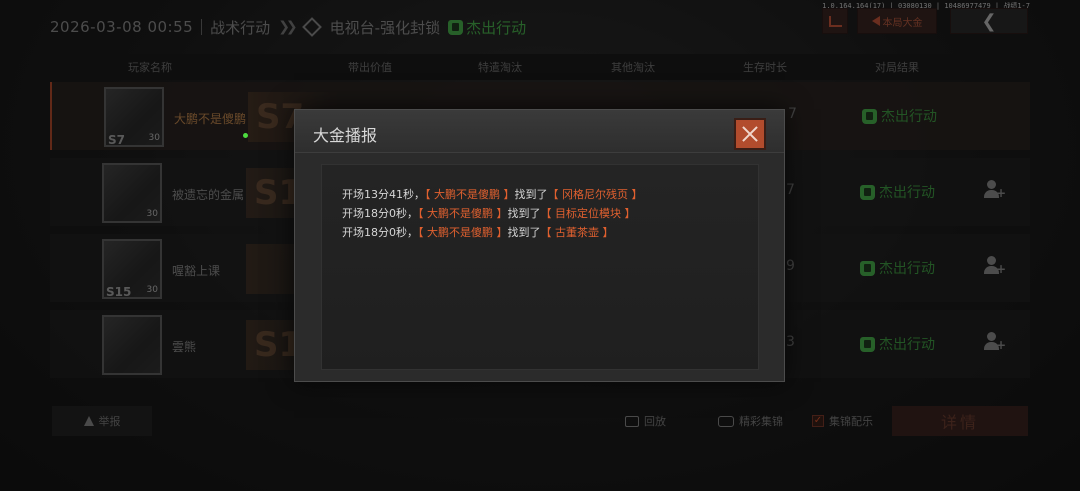 The image size is (1080, 491). I want to click on msg-item: 【 目标定位模块 】, so click(588, 213).